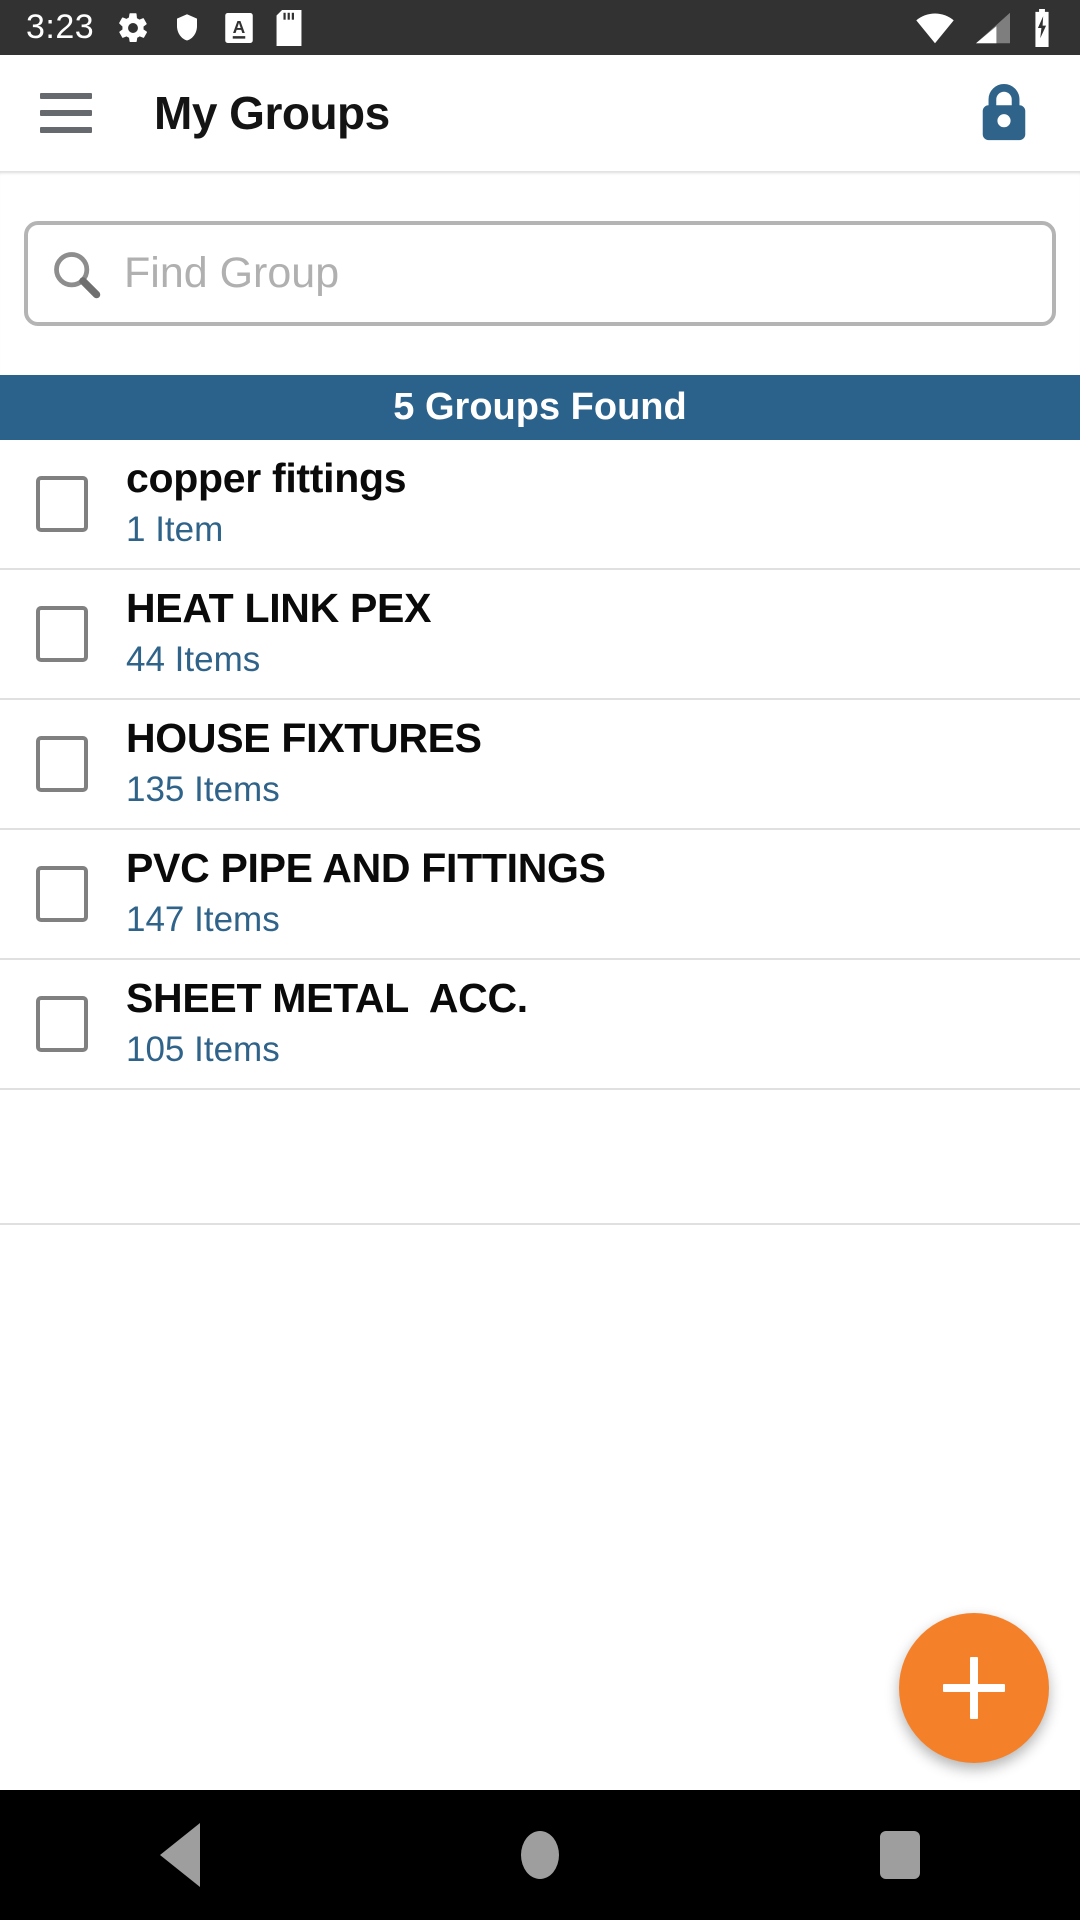 Image resolution: width=1080 pixels, height=1920 pixels. Describe the element at coordinates (203, 919) in the screenshot. I see `group-item-count: 147 Items` at that location.